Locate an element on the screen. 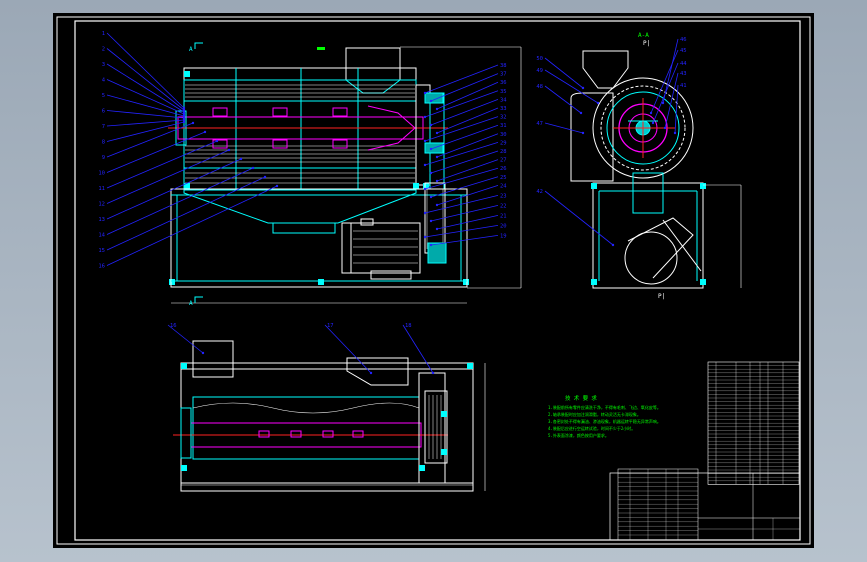 This screenshot has height=562, width=867. side-view-bottom-mark: P| is located at coordinates (661, 296).